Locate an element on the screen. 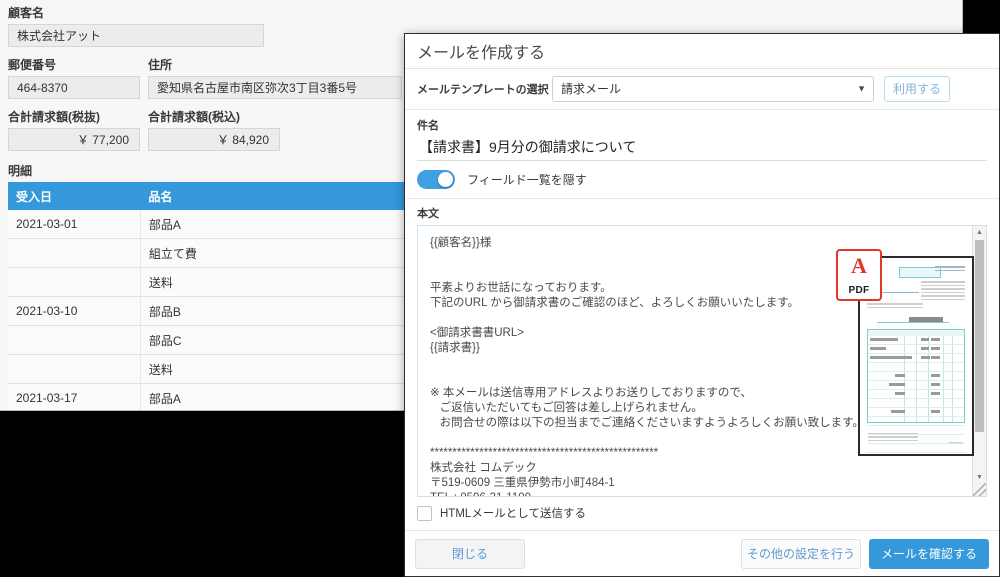 This screenshot has width=1000, height=577. hide-fields-toggle-row: フィールド一覧を隠す is located at coordinates (702, 180).